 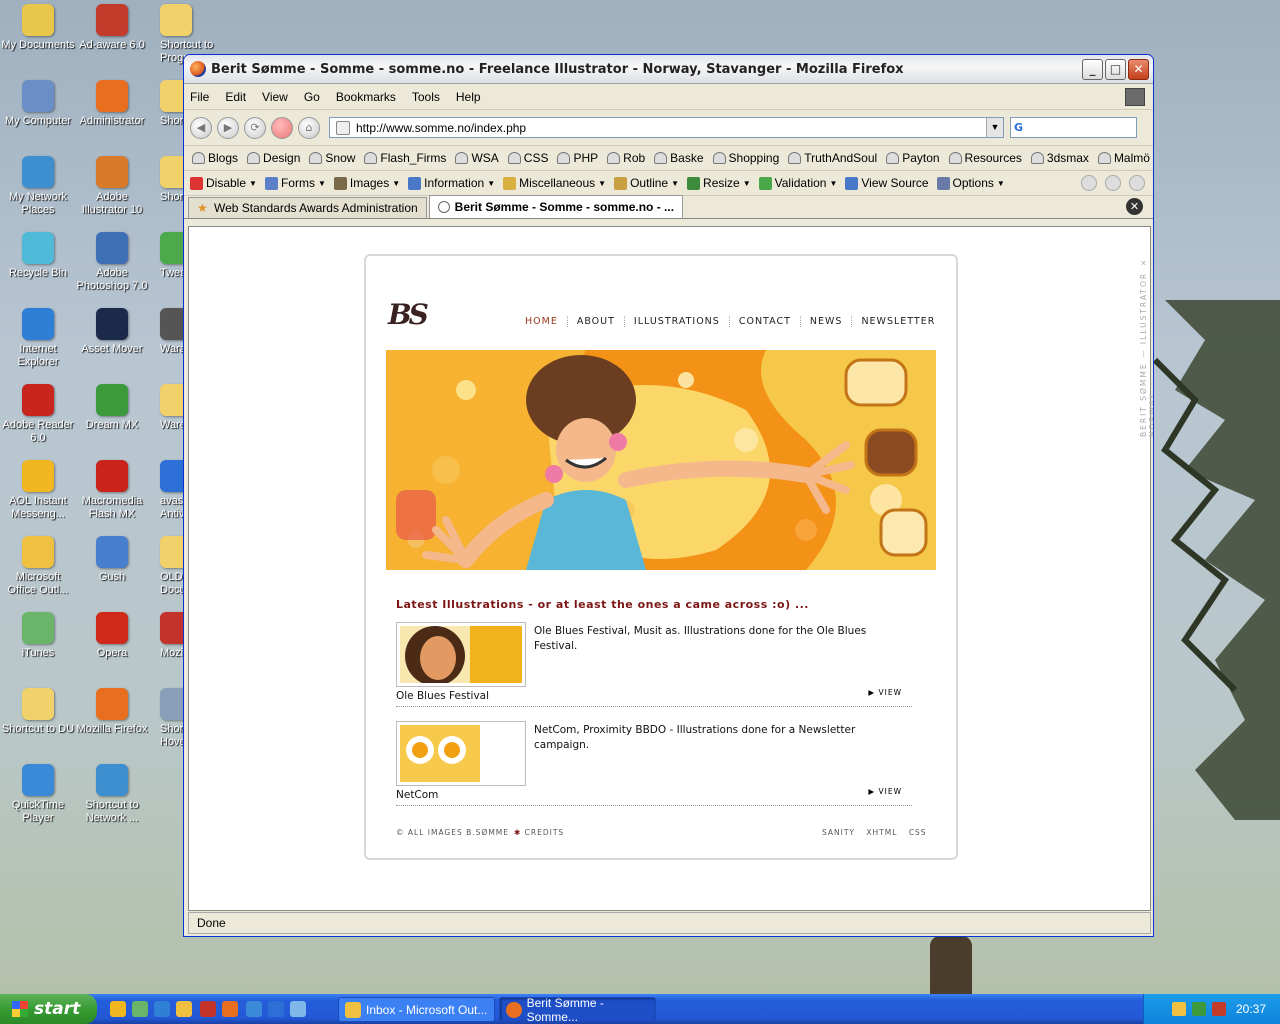 What do you see at coordinates (38, 636) in the screenshot?
I see `desktop-icon: iTunes` at bounding box center [38, 636].